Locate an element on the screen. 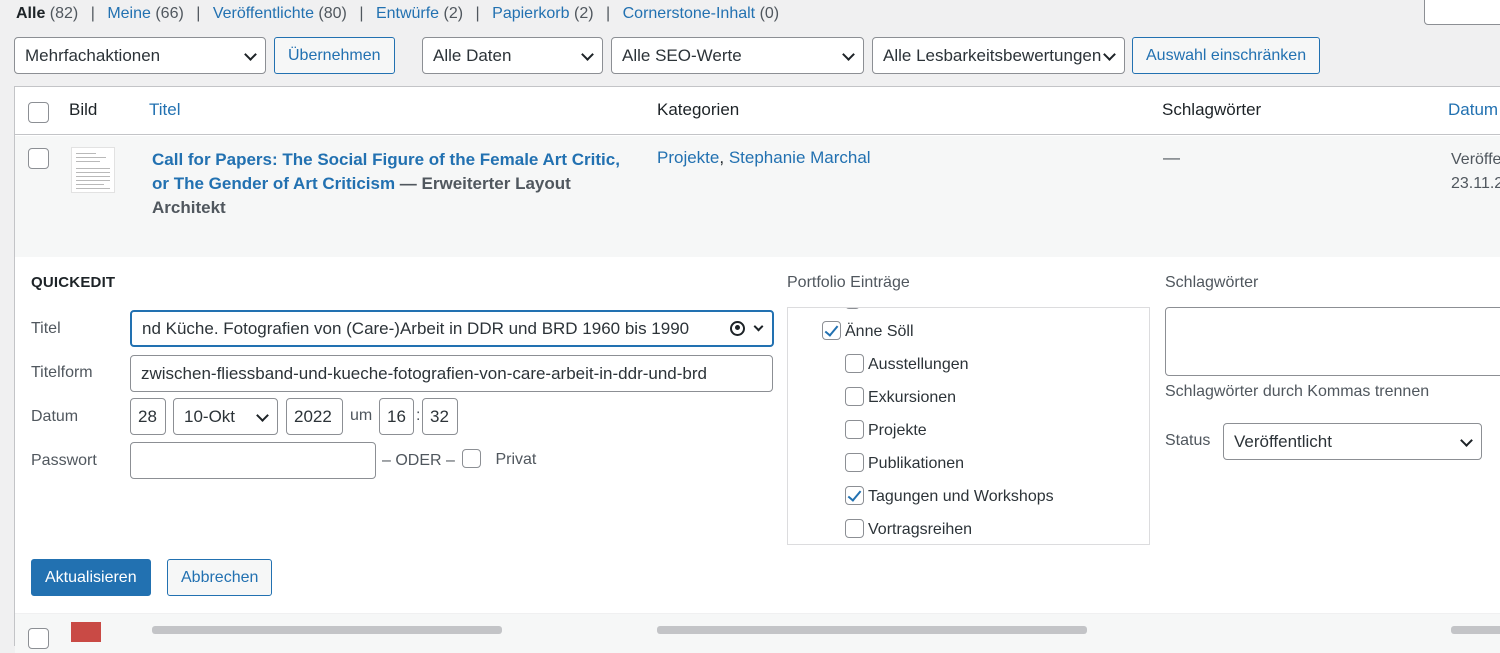 This screenshot has height=653, width=1500. category-item: Projekte is located at coordinates (886, 430).